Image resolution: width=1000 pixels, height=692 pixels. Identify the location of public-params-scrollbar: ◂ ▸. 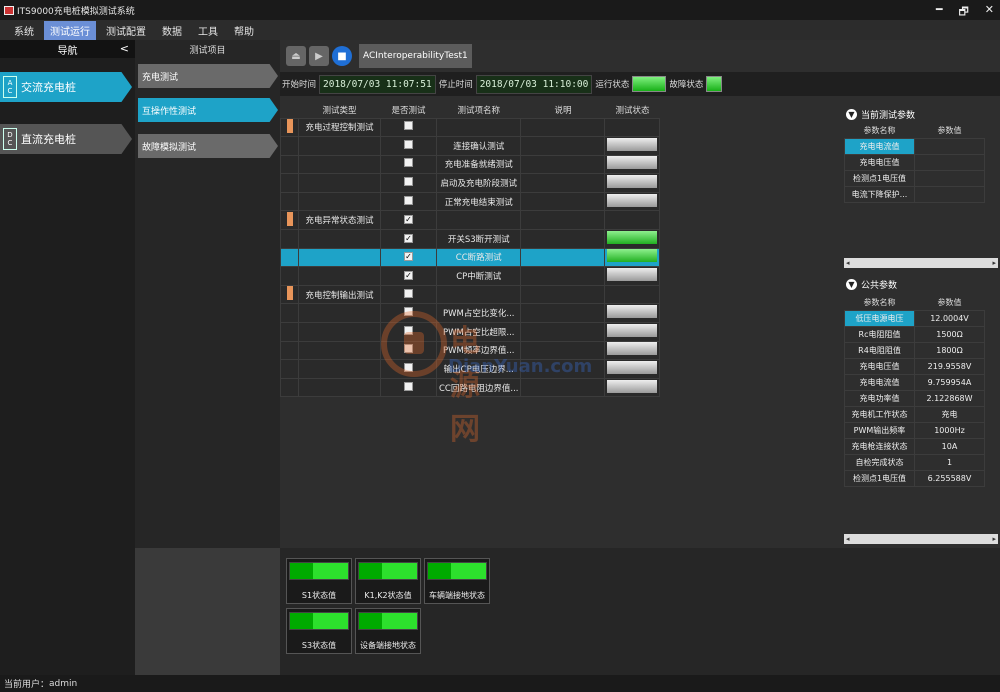
(921, 539).